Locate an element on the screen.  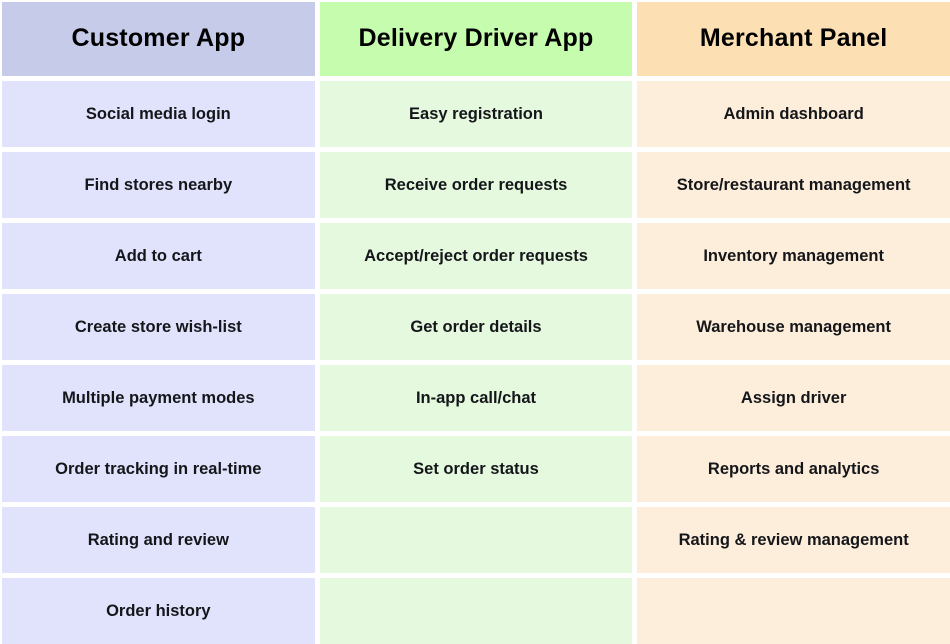
table-cell-delivery-driver-app: Easy registration is located at coordinates (476, 114).